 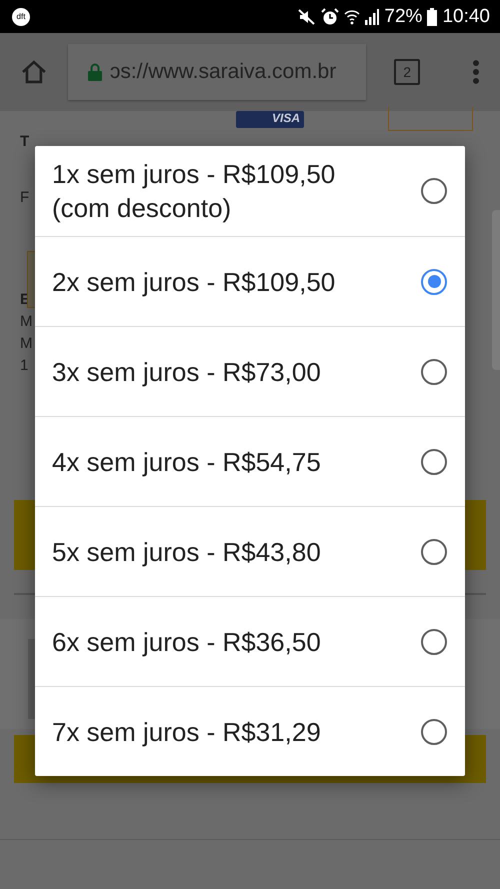 I want to click on wifi-icon, so click(x=352, y=16).